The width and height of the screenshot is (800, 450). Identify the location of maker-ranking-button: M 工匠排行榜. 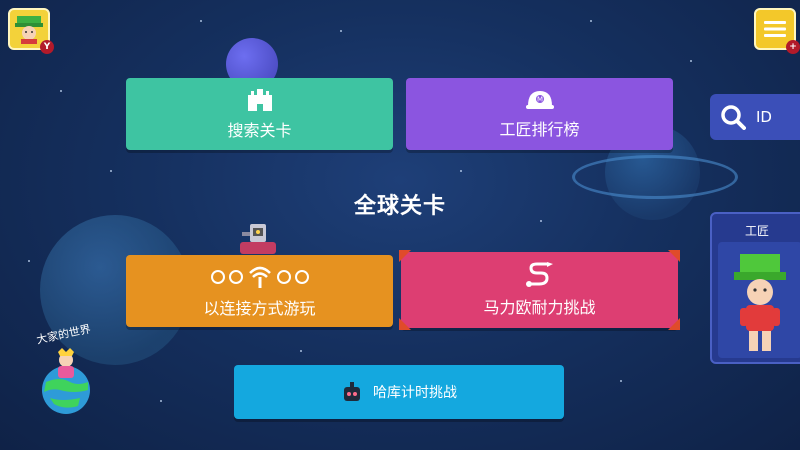
(539, 114).